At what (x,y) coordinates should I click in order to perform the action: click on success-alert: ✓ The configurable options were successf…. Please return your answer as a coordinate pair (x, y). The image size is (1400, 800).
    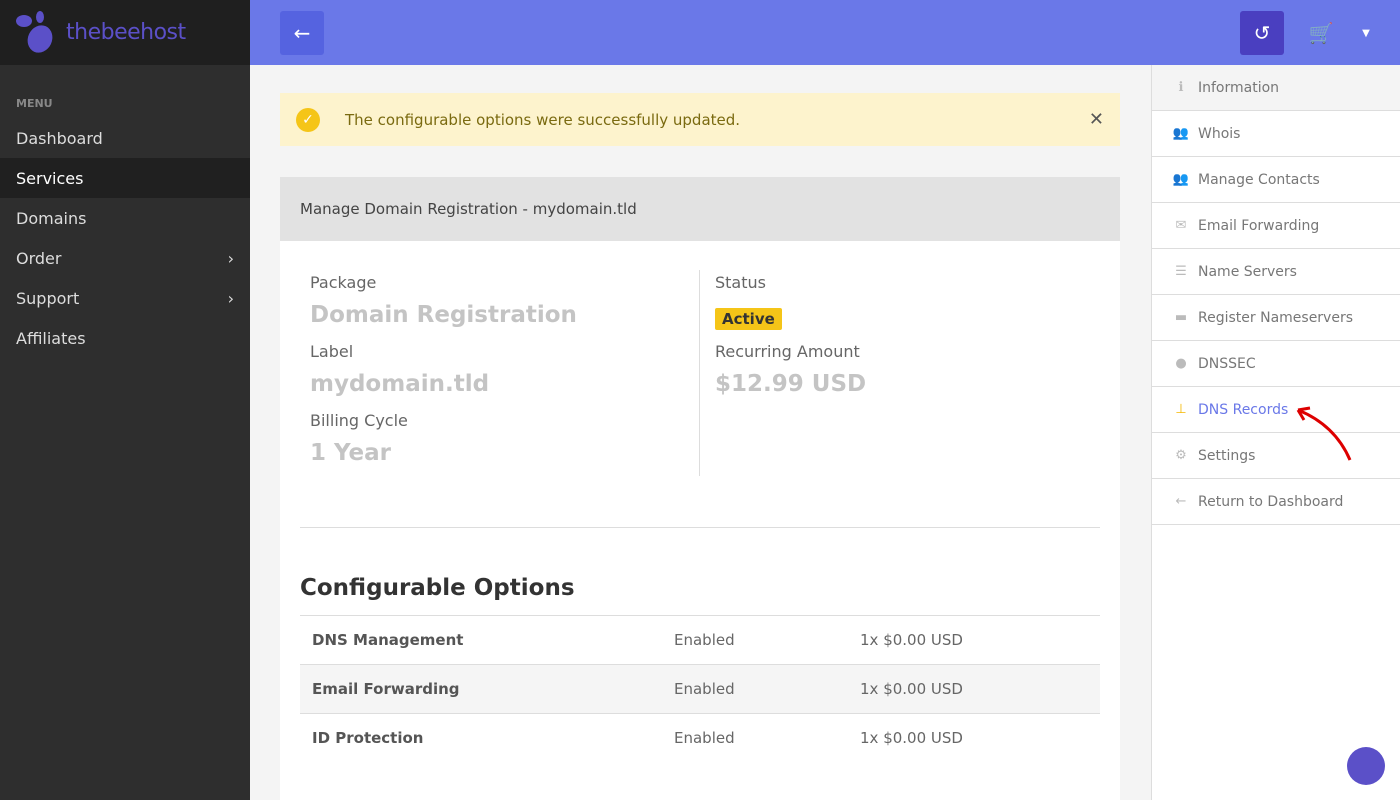
    Looking at the image, I should click on (700, 119).